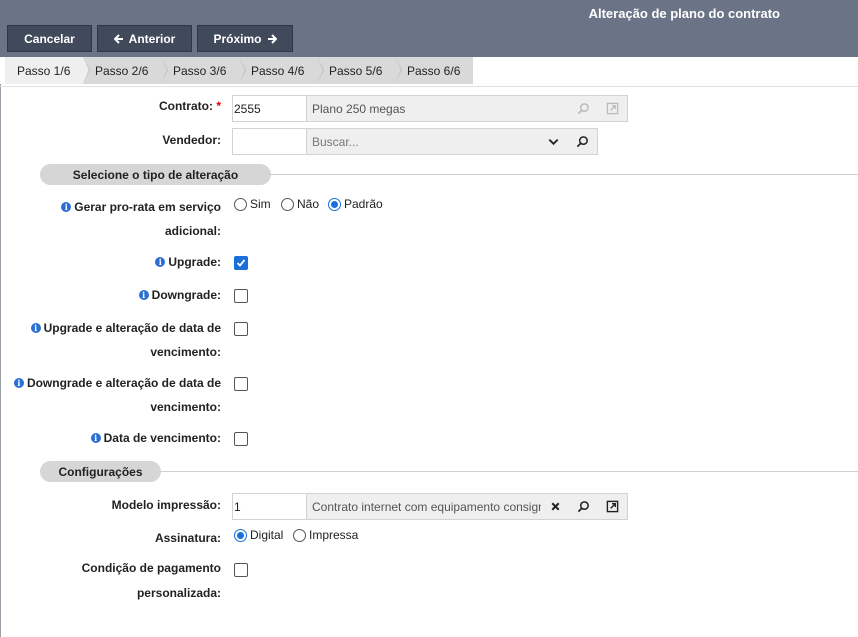 Image resolution: width=858 pixels, height=637 pixels. Describe the element at coordinates (237, 38) in the screenshot. I see `next-button-label: Próximo` at that location.